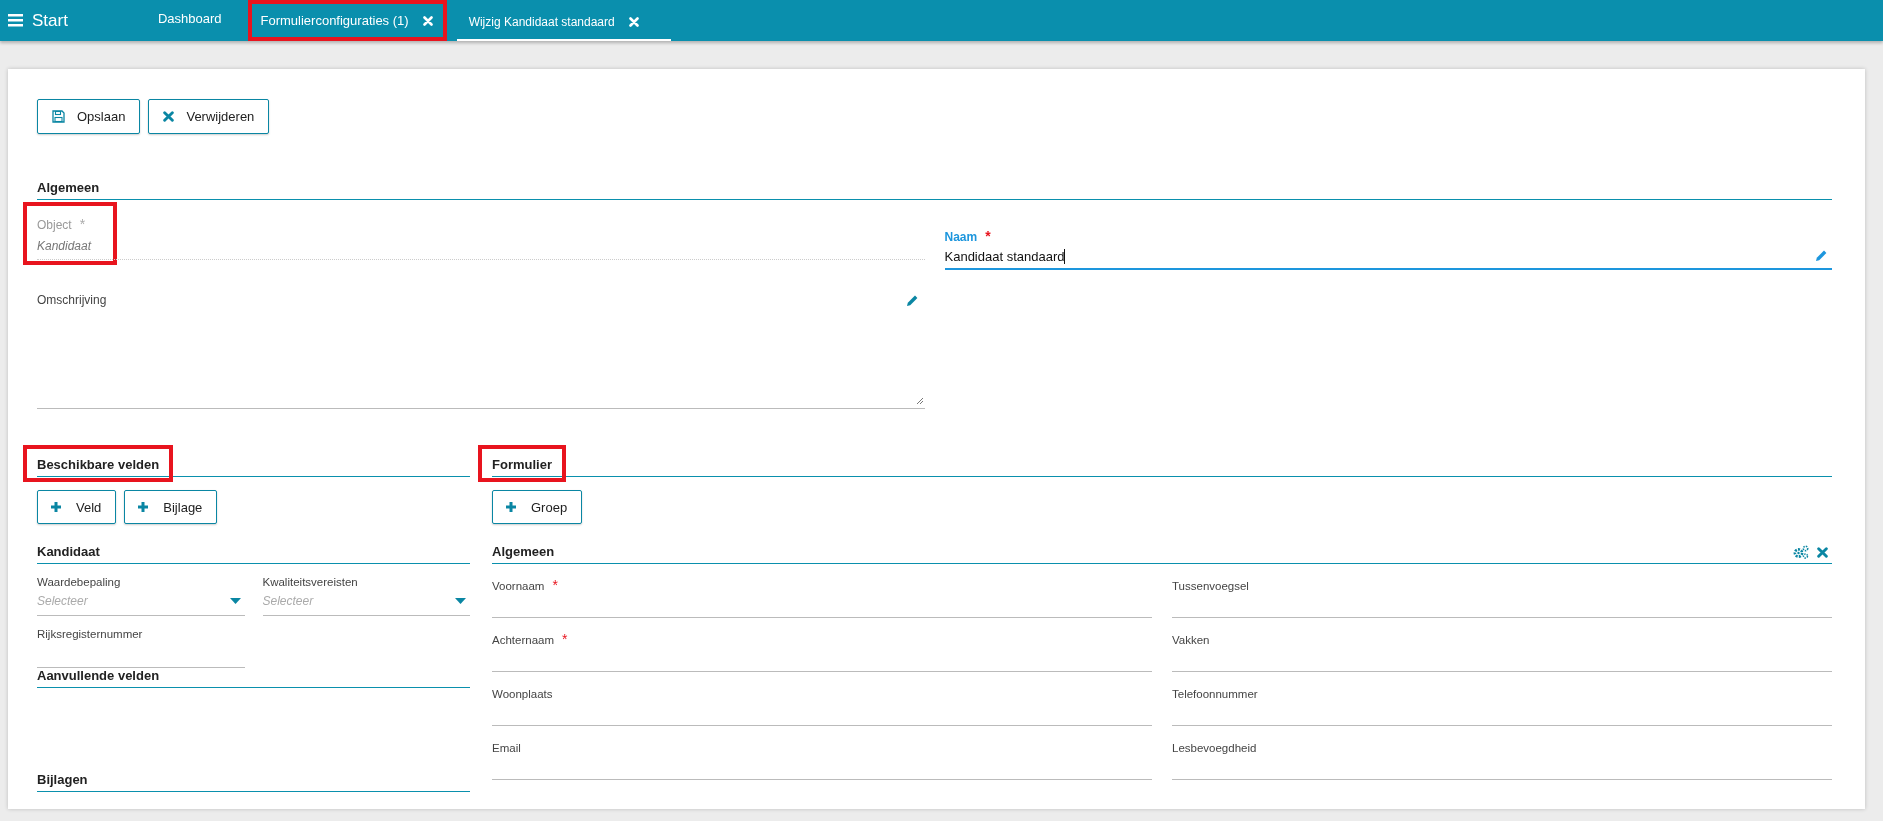 This screenshot has height=821, width=1883. Describe the element at coordinates (141, 648) in the screenshot. I see `text-field: Rijksregisternummer` at that location.